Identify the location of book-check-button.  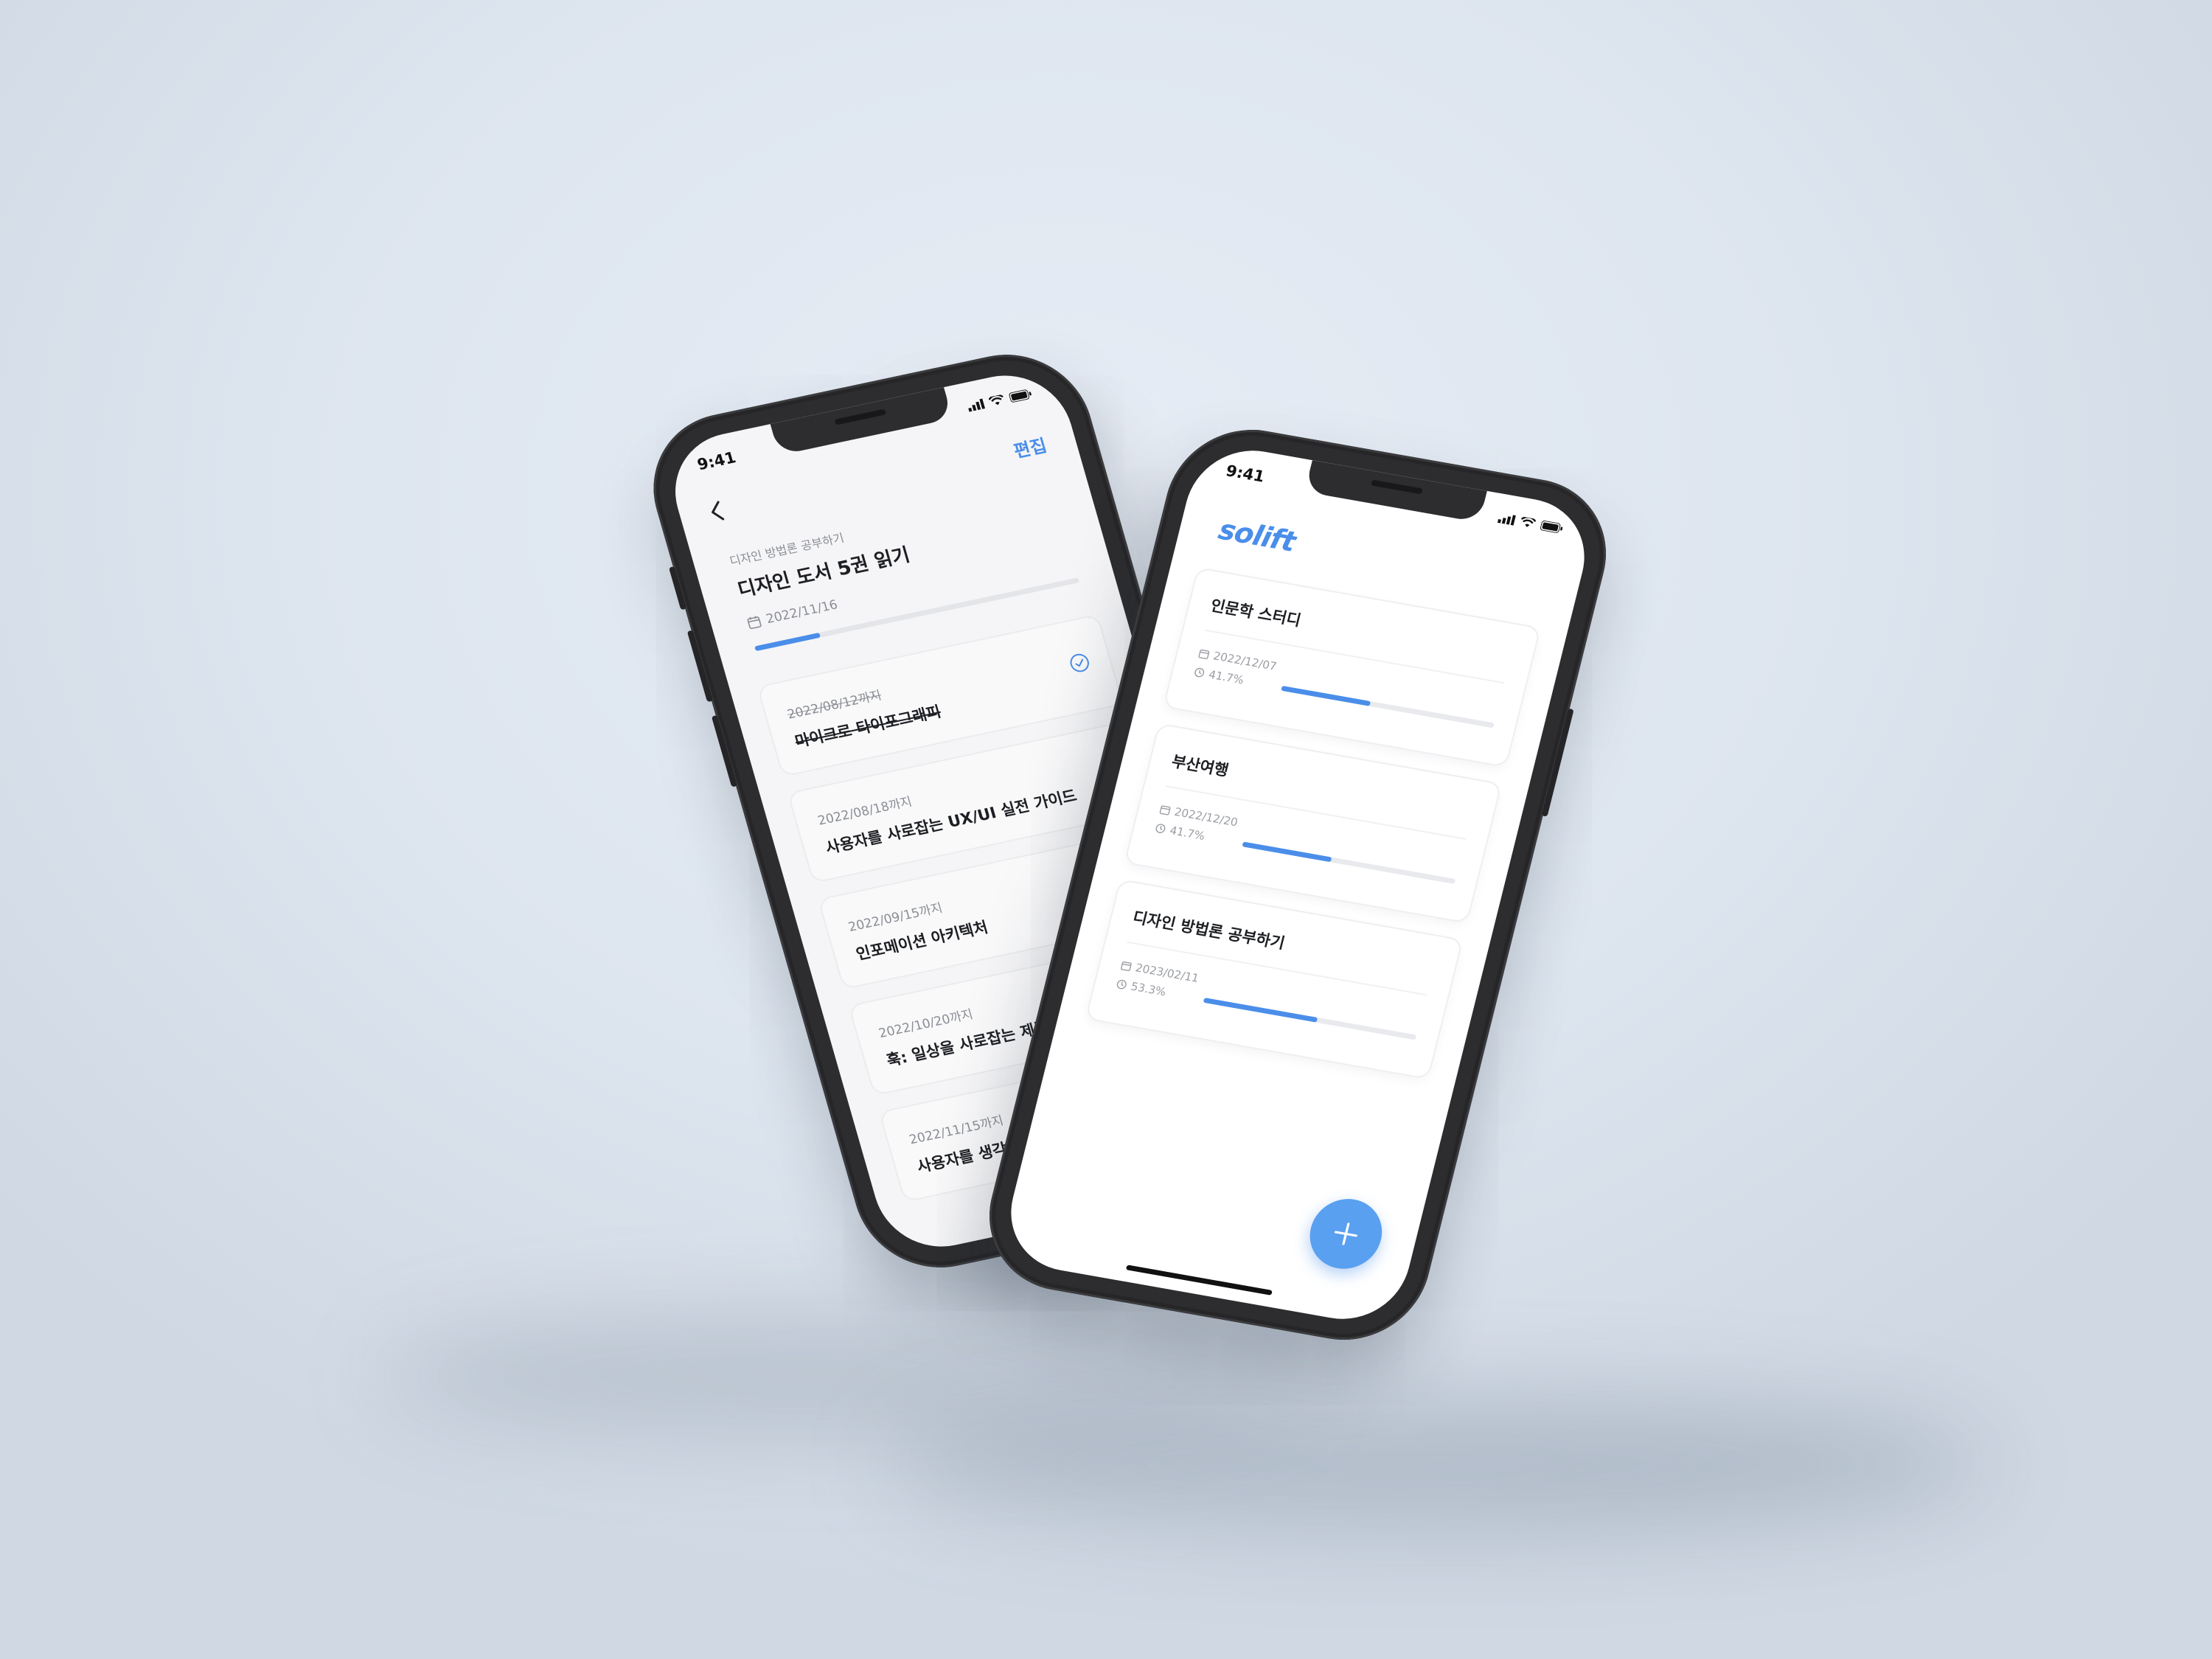
(1080, 664).